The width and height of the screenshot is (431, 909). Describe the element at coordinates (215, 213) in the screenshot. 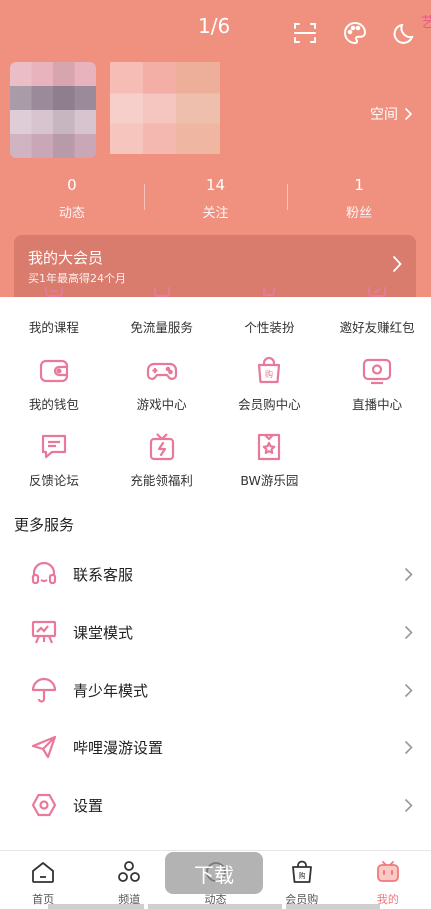

I see `stat-label: 关注` at that location.